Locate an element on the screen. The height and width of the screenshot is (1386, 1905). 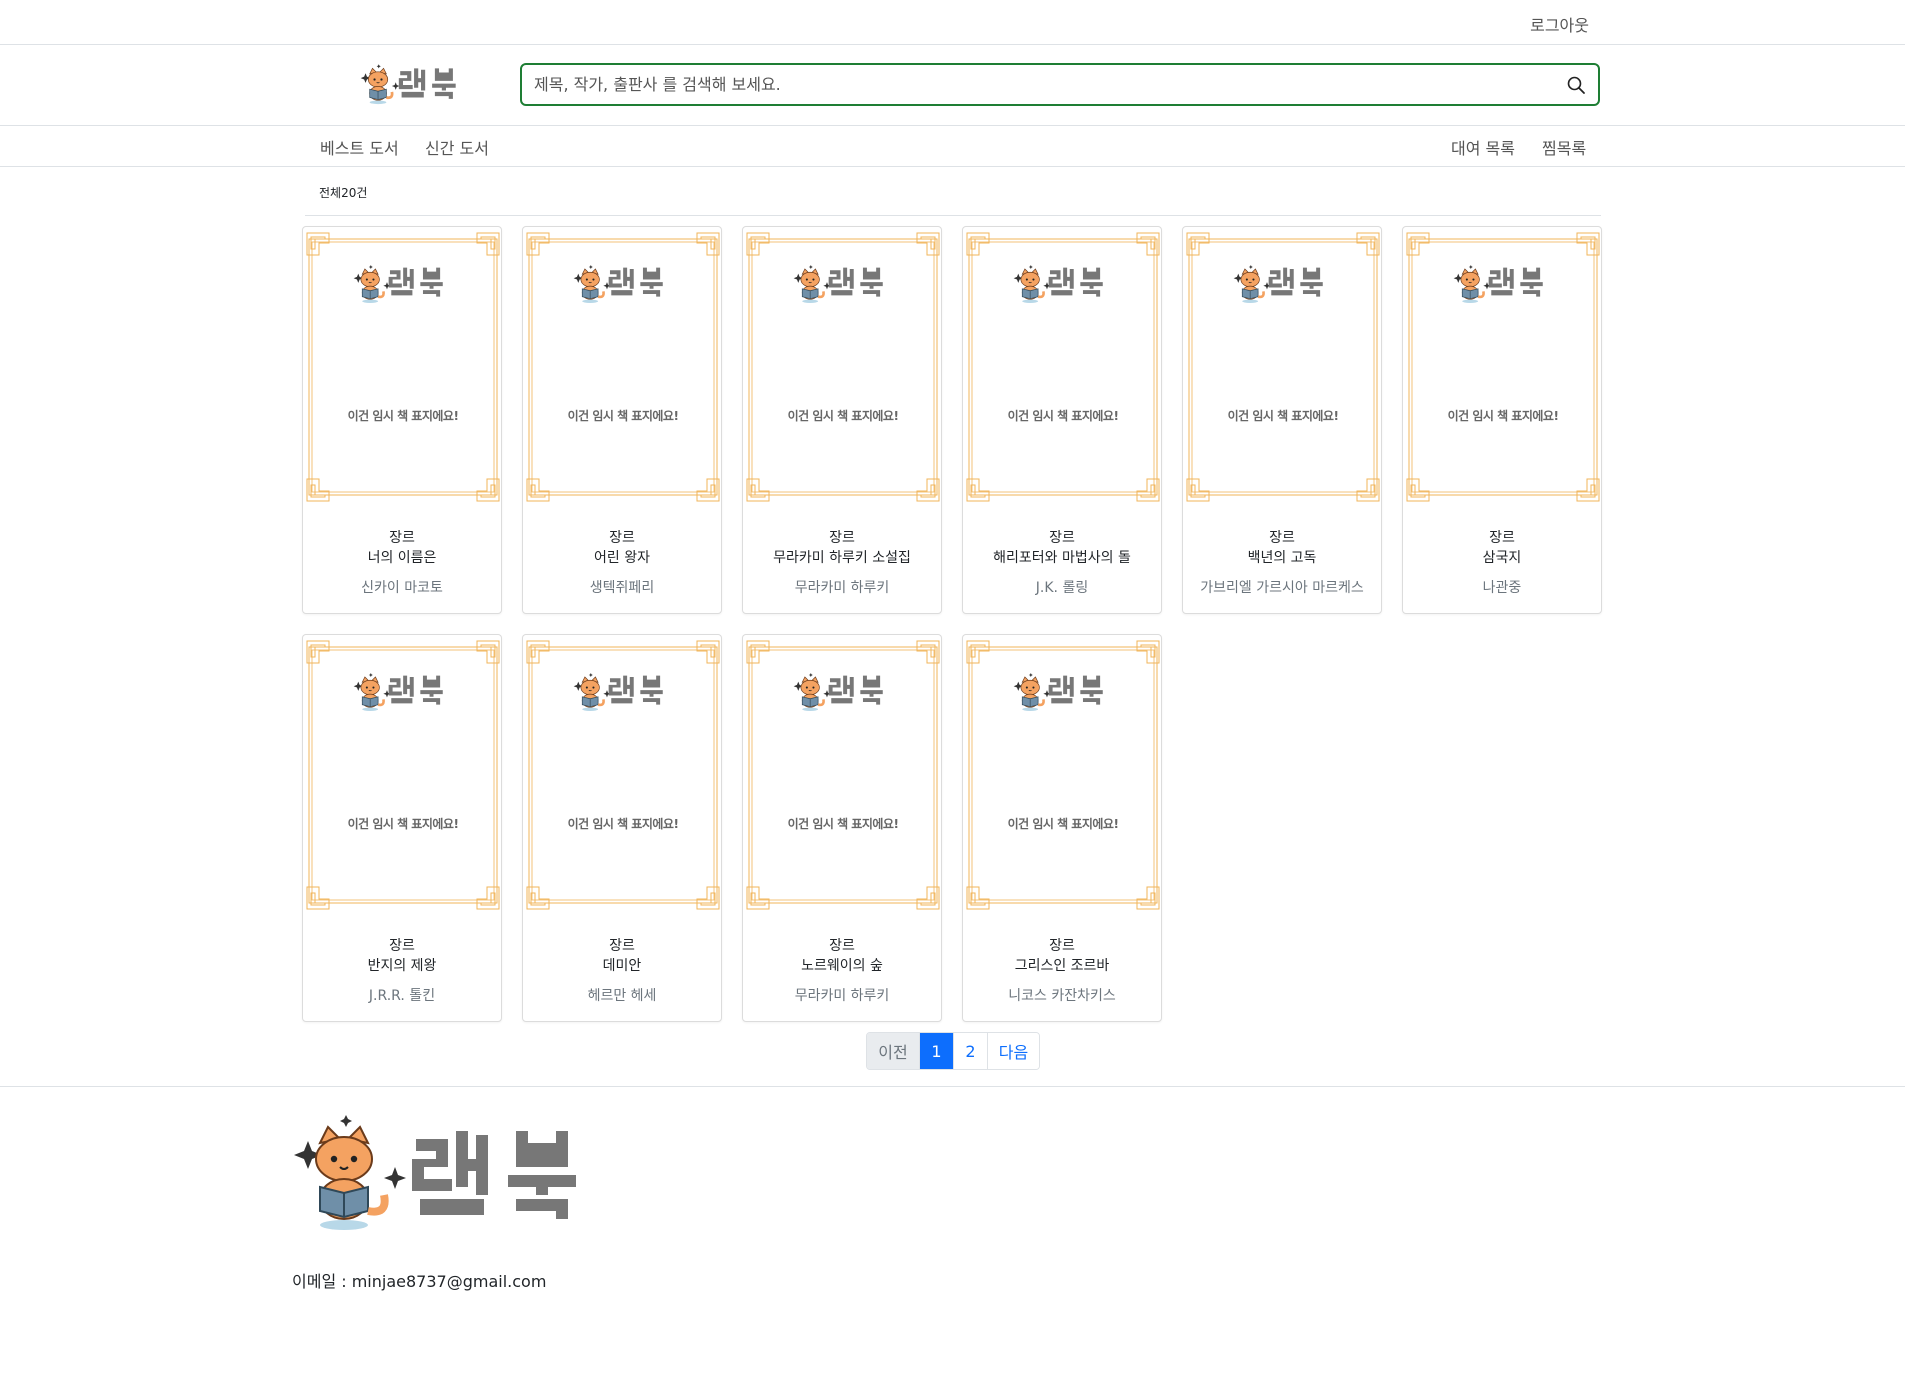
book-card: 이건 임시 책 표지에요! 장르노르웨이의 숲무라카미 하루키 is located at coordinates (842, 828).